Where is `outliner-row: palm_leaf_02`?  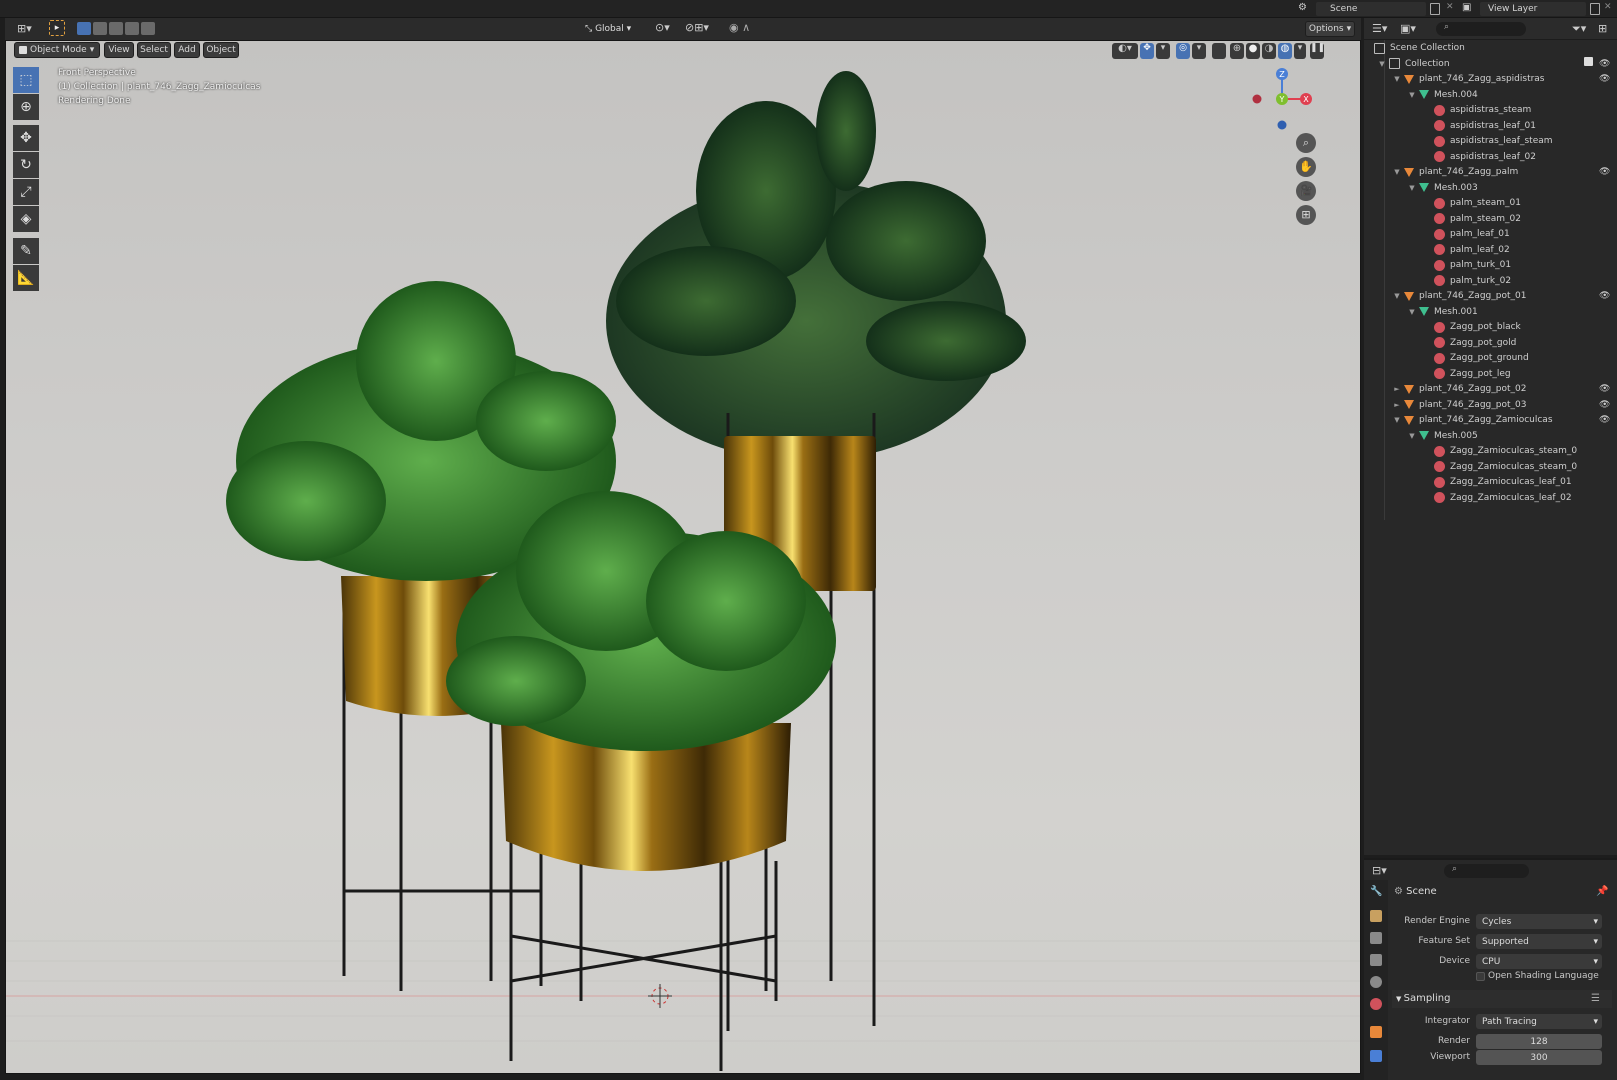
outliner-row: palm_leaf_02 is located at coordinates (1490, 250).